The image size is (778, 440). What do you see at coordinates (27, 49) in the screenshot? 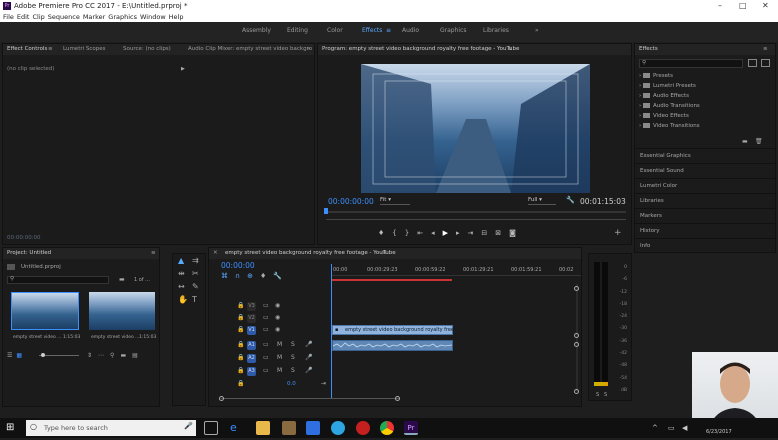
I see `tab-effect-controls: Effect Controls` at bounding box center [27, 49].